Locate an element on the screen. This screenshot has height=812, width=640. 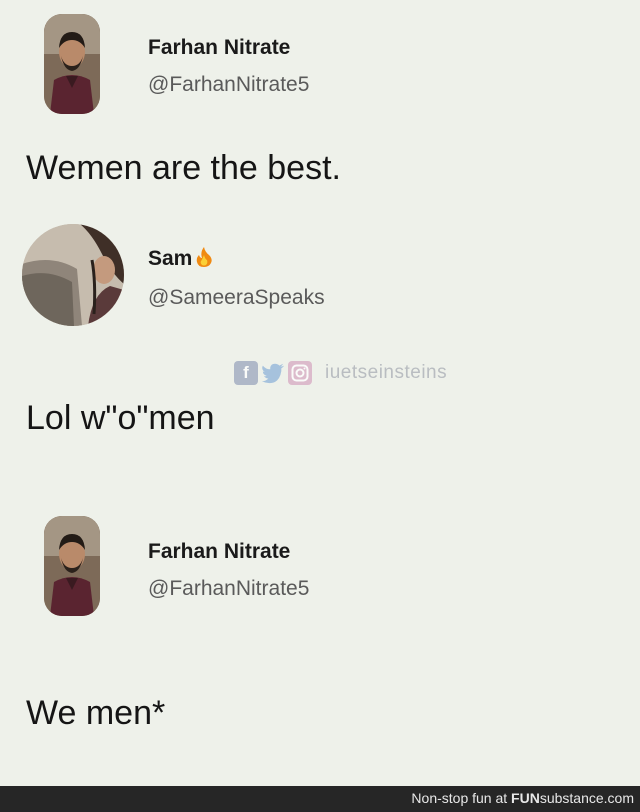
footer-brand-bold: FUN is located at coordinates (525, 798).